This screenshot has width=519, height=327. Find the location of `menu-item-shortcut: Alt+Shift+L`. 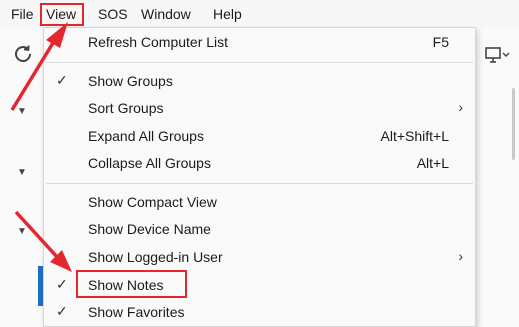

menu-item-shortcut: Alt+Shift+L is located at coordinates (415, 136).